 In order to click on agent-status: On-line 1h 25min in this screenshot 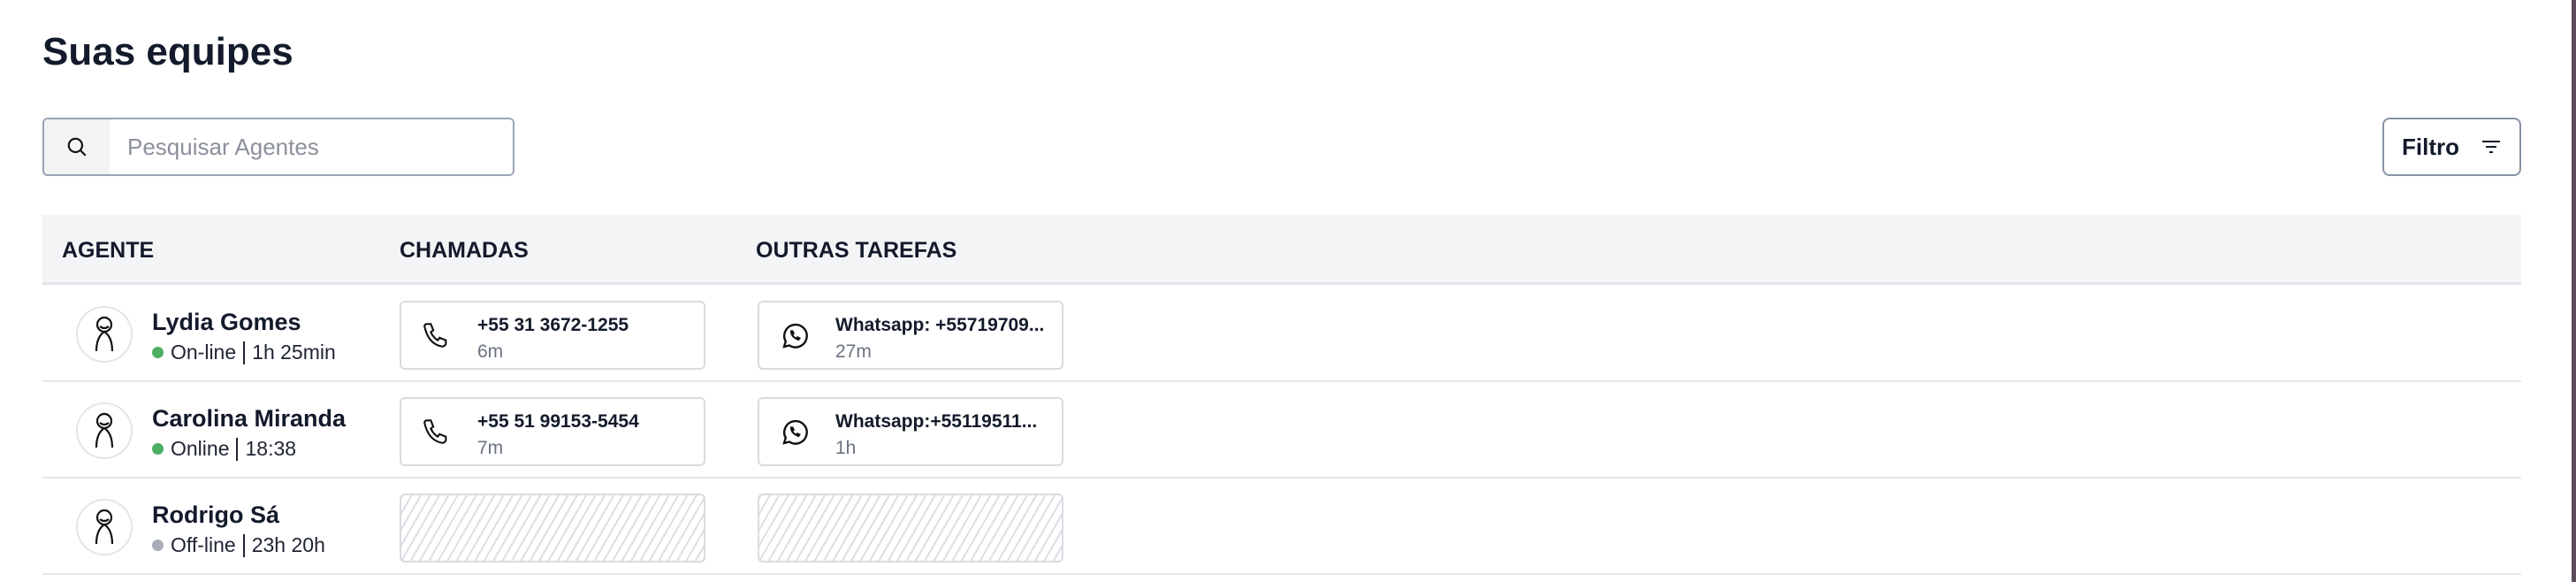, I will do `click(244, 352)`.